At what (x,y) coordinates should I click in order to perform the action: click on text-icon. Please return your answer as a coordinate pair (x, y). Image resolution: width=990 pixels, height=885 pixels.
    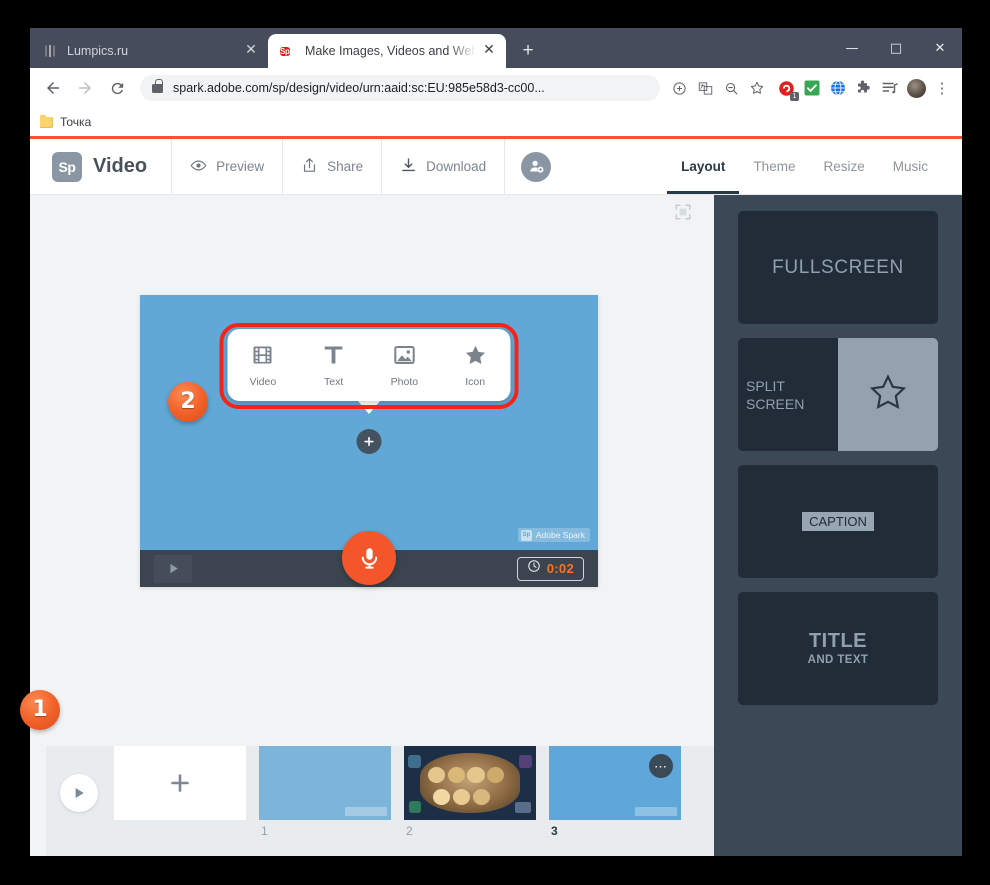
    Looking at the image, I should click on (334, 357).